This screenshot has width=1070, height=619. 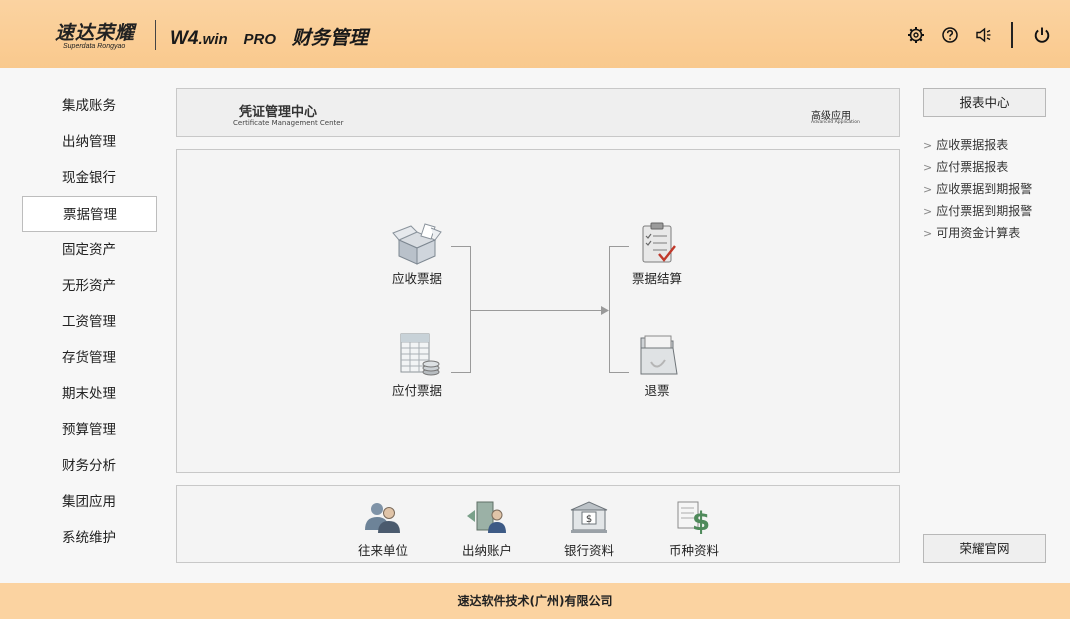 I want to click on report-link-receivable: > 应收票据报表, so click(x=977, y=145).